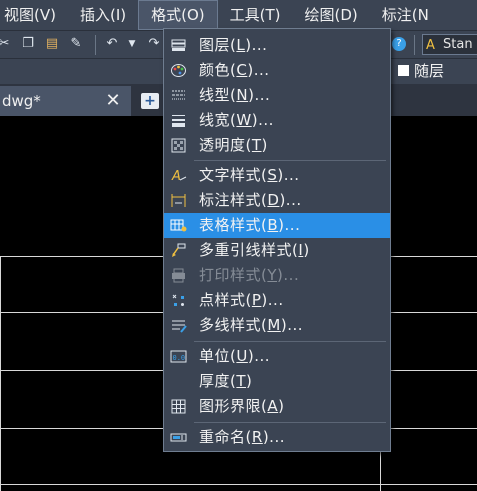  I want to click on menu-item-thickness: 厚度(T), so click(277, 381).